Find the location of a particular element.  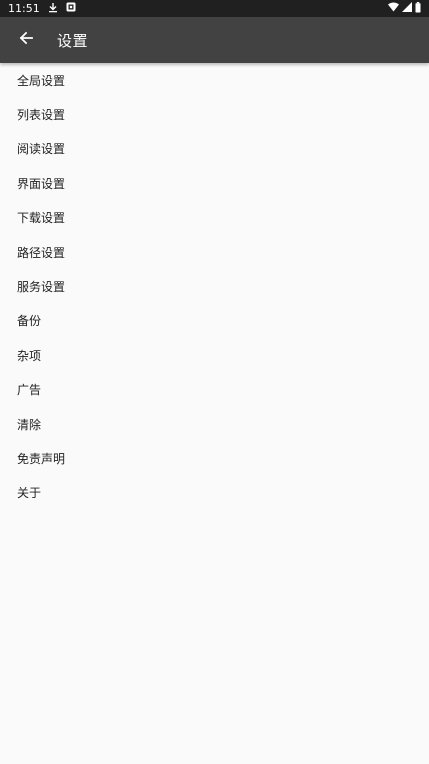

settings-item-path: 路径设置 is located at coordinates (214, 252).